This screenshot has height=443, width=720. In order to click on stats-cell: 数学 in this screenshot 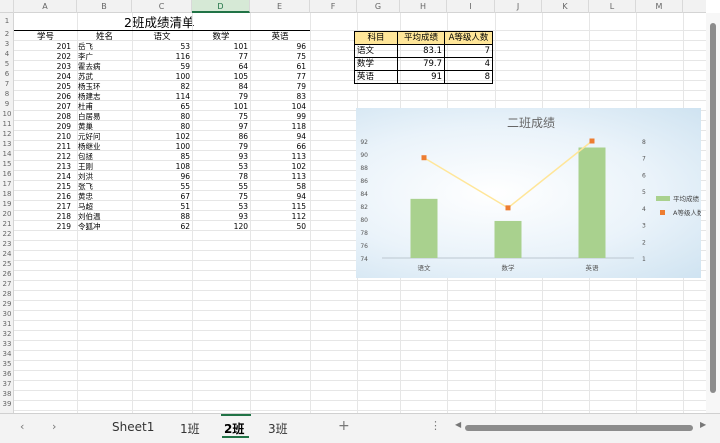, I will do `click(376, 64)`.